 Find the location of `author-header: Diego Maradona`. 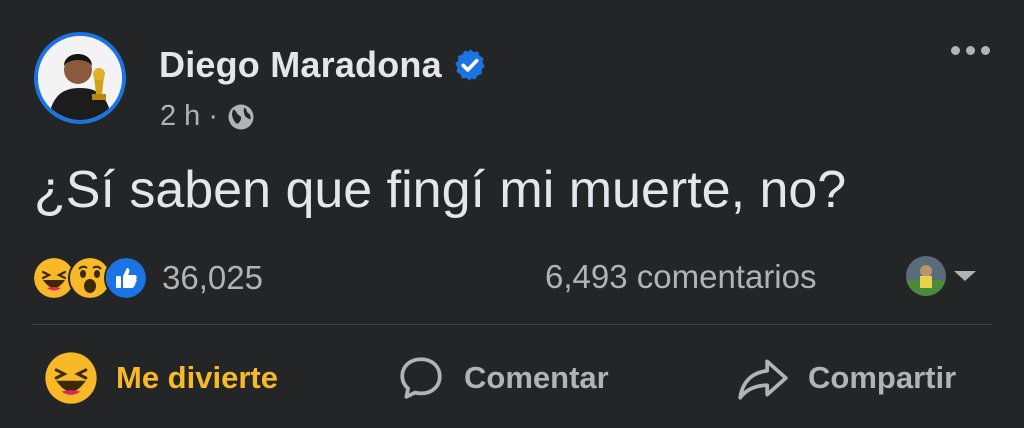

author-header: Diego Maradona is located at coordinates (323, 65).